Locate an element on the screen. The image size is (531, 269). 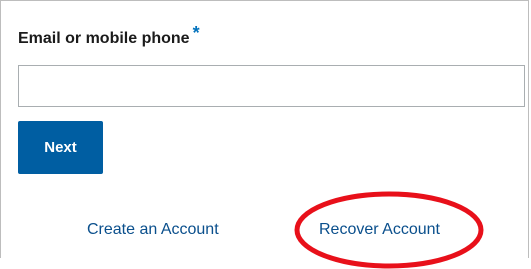
create-account-link: Create an Account is located at coordinates (153, 230).